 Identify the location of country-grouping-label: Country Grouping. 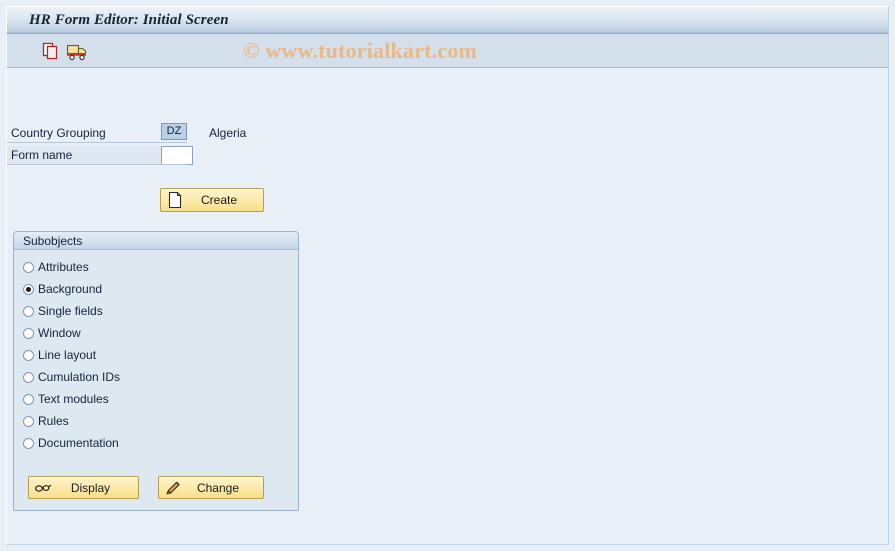
(58, 133).